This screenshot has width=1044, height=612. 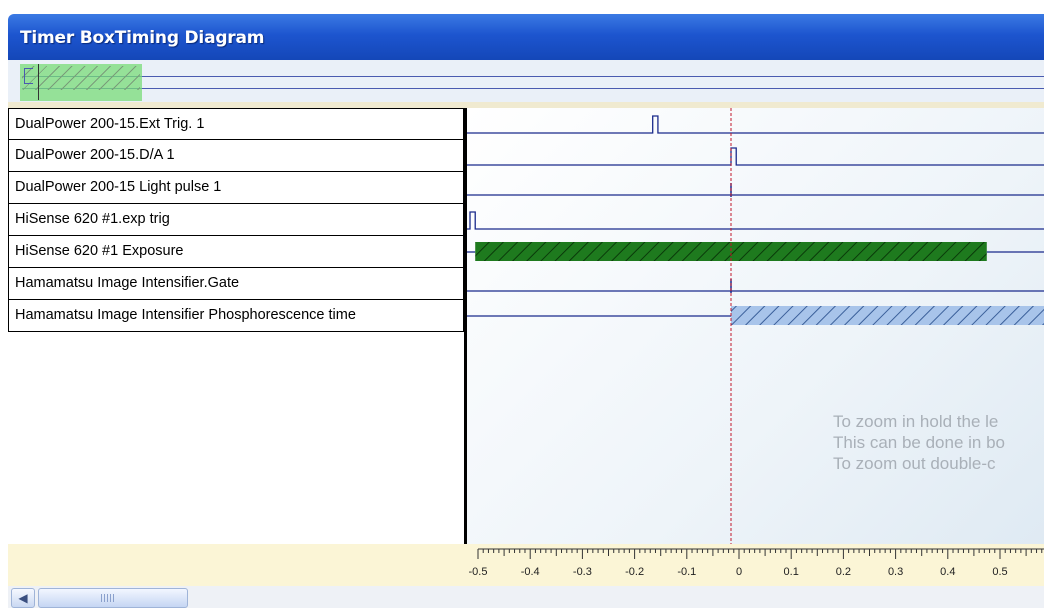 I want to click on overview-marker, so click(x=28, y=76).